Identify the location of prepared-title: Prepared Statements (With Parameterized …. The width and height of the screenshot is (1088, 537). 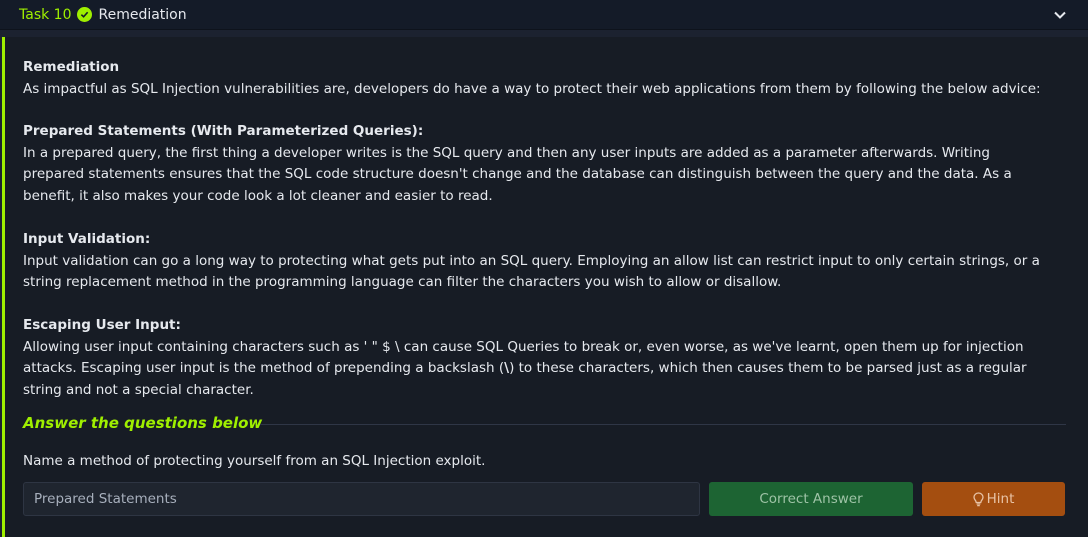
(223, 131).